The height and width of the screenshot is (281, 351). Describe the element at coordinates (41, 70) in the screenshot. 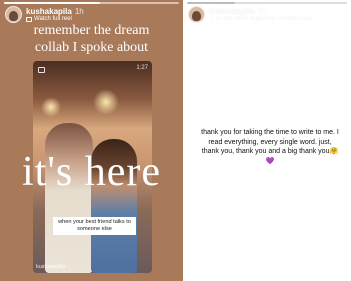

I see `reel-camera-icon` at that location.